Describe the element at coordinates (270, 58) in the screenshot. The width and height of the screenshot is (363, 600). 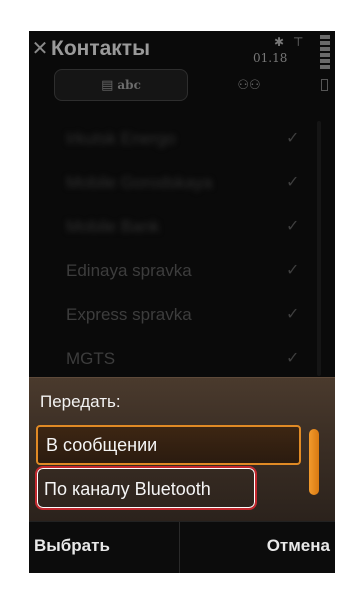
I see `clock: 01.18` at that location.